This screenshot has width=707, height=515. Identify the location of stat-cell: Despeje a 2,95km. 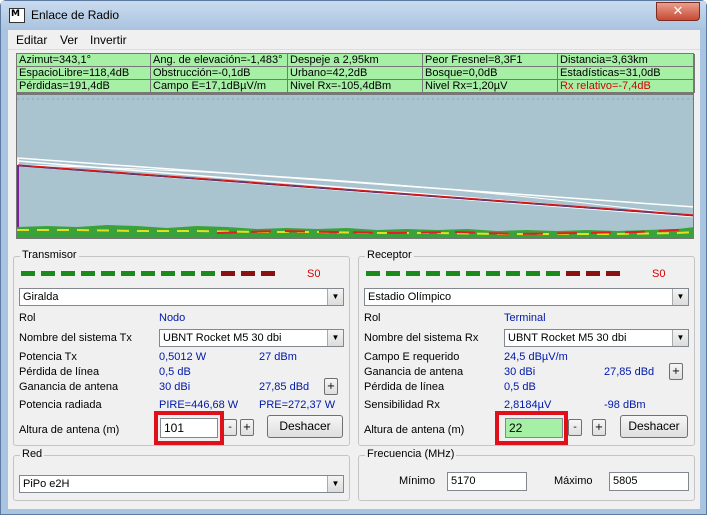
(355, 60).